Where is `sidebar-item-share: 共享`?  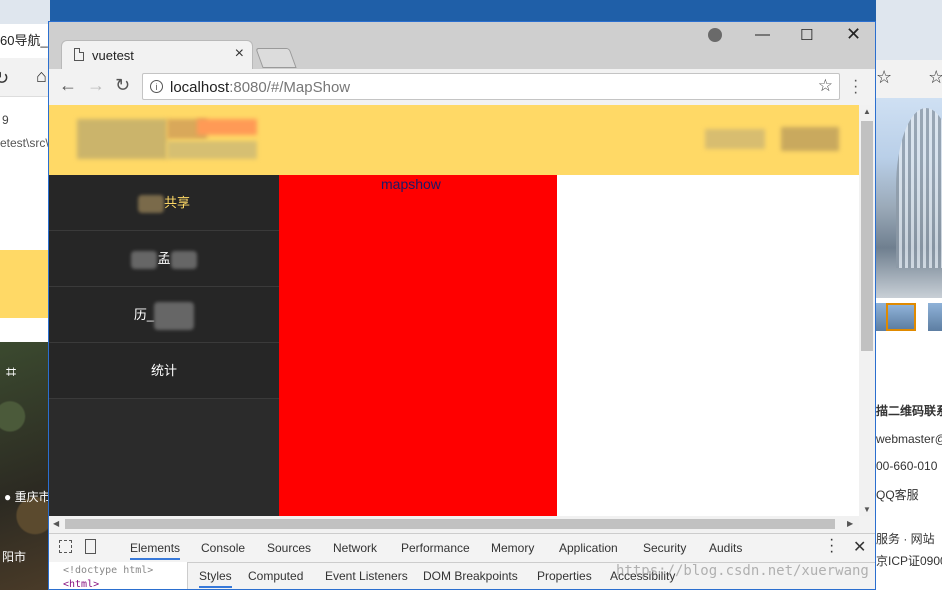 sidebar-item-share: 共享 is located at coordinates (164, 203).